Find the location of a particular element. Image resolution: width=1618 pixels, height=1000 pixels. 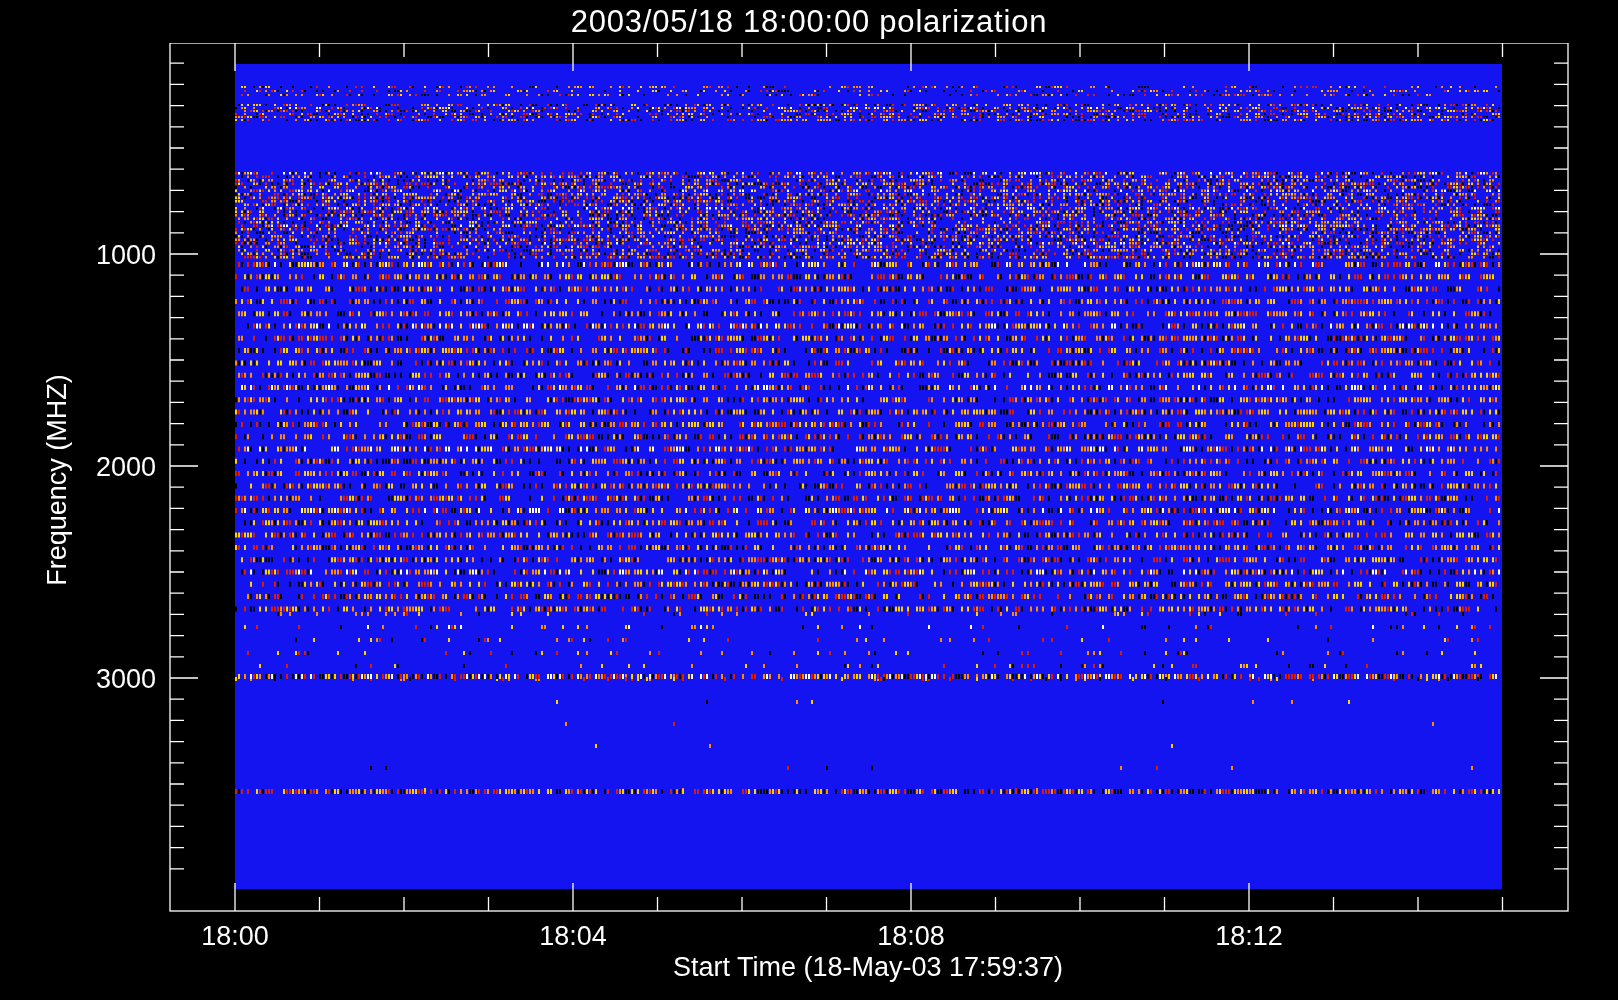

axis-title: Frequency (MHZ) is located at coordinates (57, 480).